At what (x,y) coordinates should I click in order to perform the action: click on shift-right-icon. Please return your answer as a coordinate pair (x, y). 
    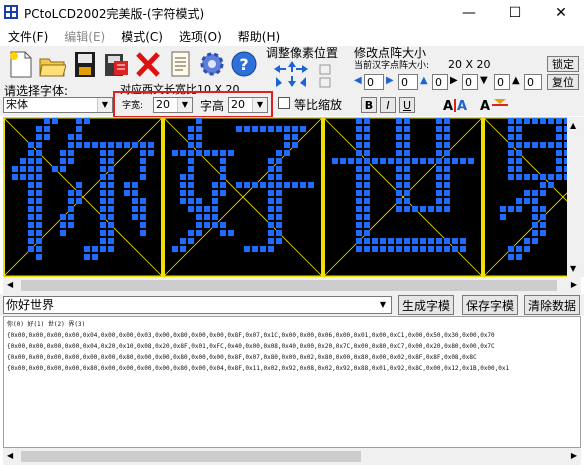
    Looking at the image, I should click on (302, 69).